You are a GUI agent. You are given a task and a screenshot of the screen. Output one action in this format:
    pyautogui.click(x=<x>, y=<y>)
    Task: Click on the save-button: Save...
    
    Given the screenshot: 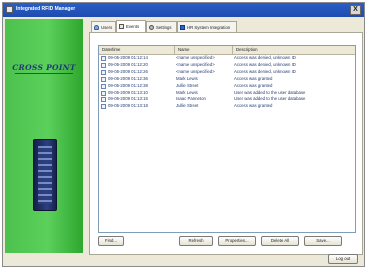 What is the action you would take?
    pyautogui.click(x=323, y=241)
    